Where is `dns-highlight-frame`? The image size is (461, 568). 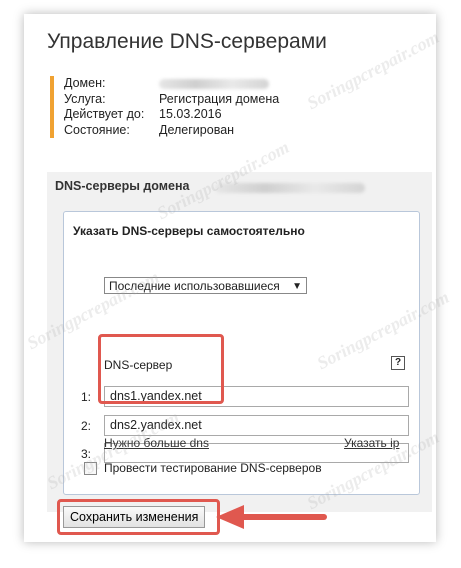 dns-highlight-frame is located at coordinates (161, 369).